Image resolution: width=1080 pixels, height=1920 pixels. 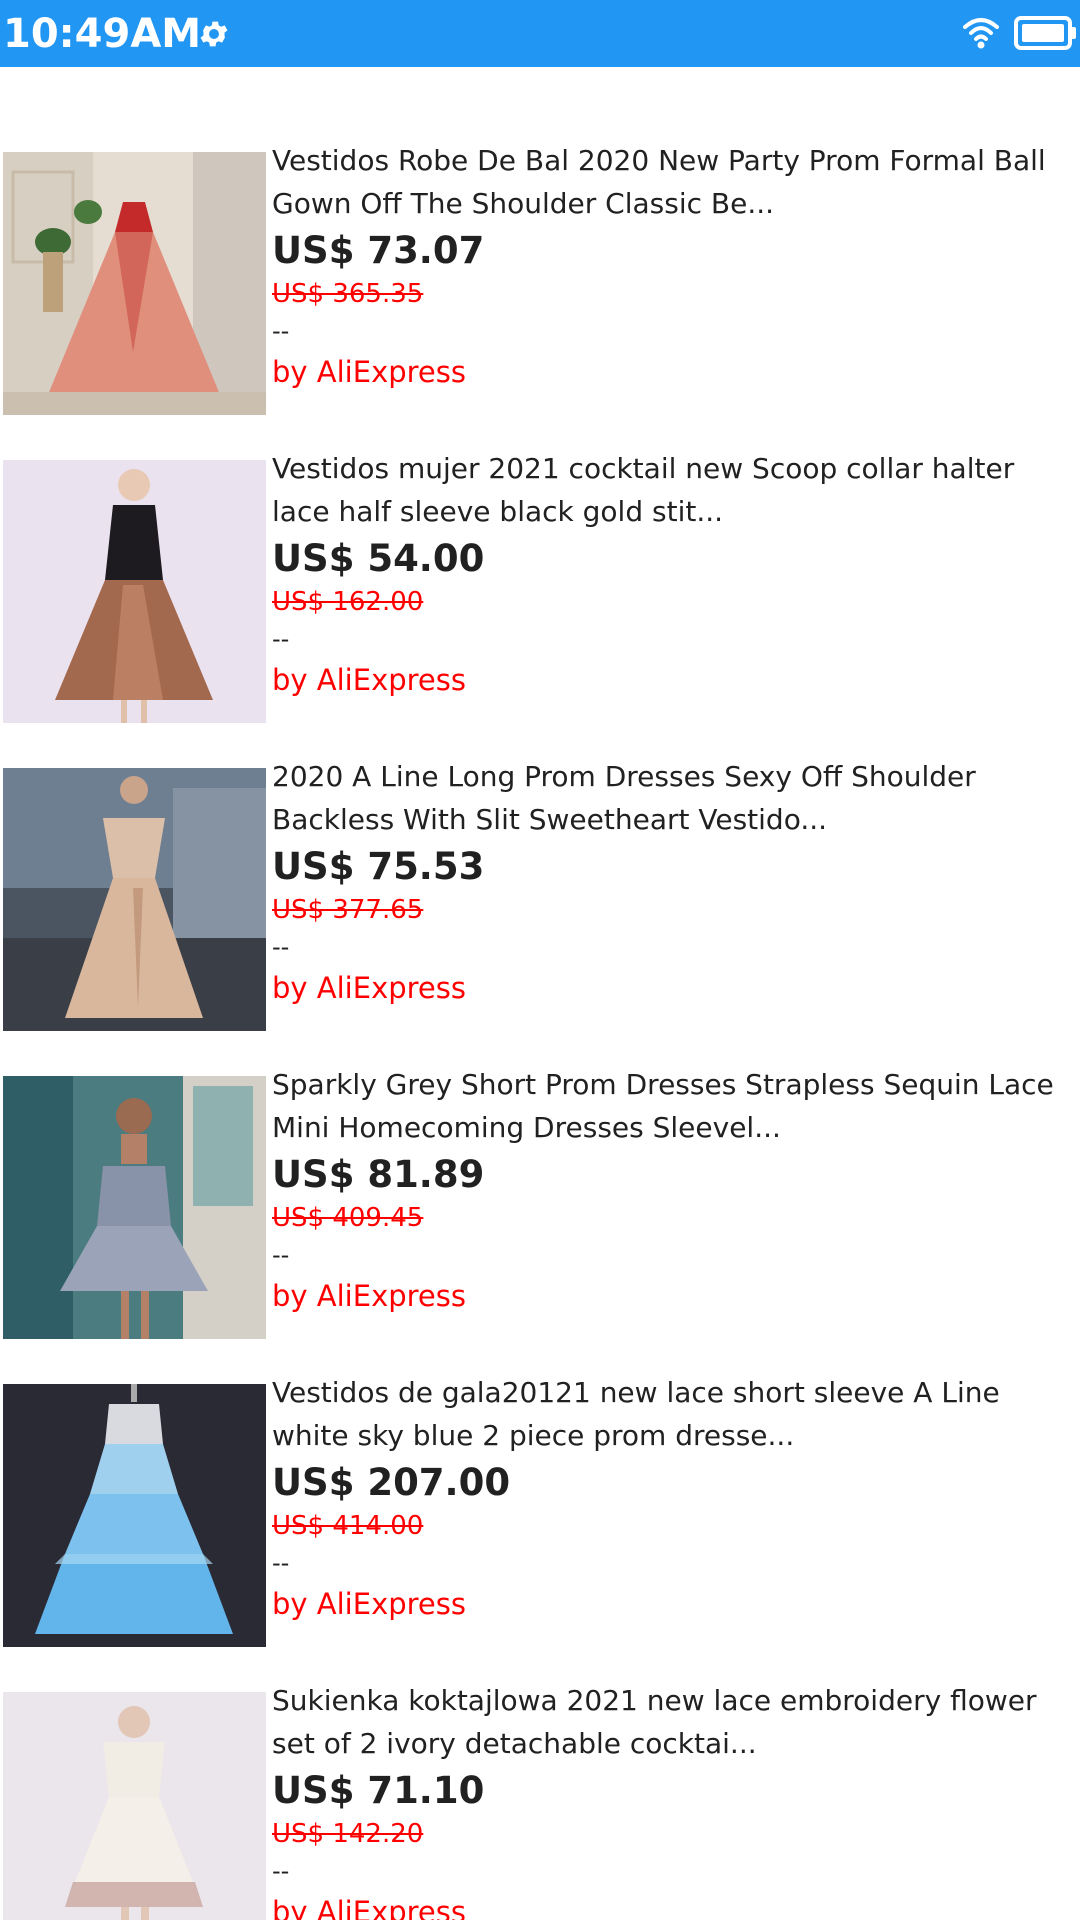 What do you see at coordinates (348, 910) in the screenshot?
I see `product-old-price: US$ 377.65` at bounding box center [348, 910].